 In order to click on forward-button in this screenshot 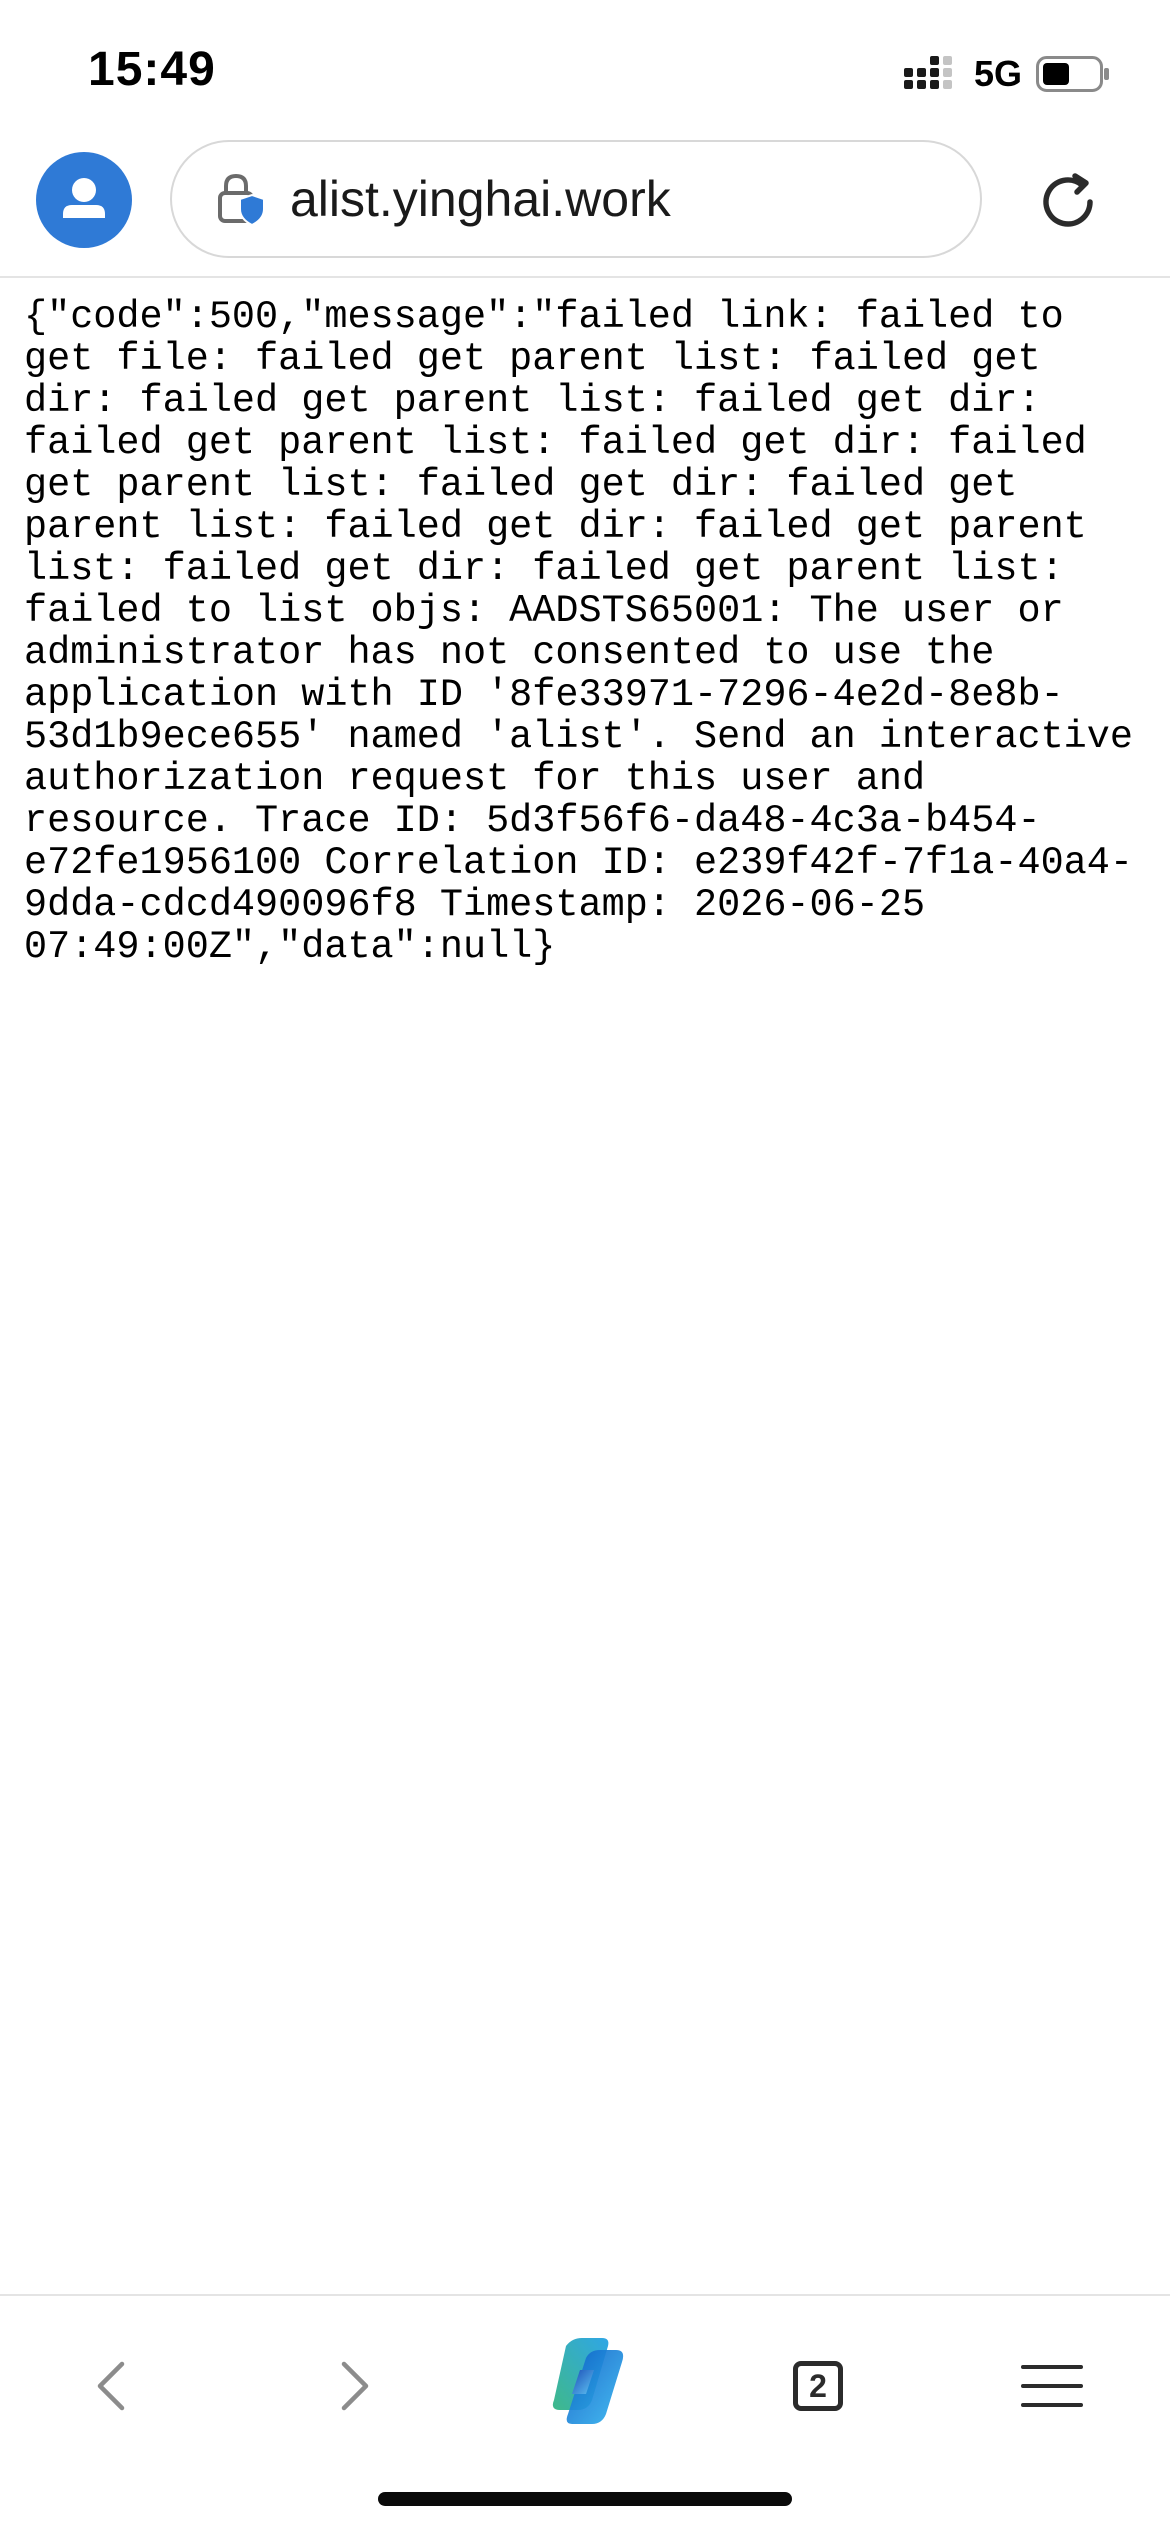, I will do `click(352, 2386)`.